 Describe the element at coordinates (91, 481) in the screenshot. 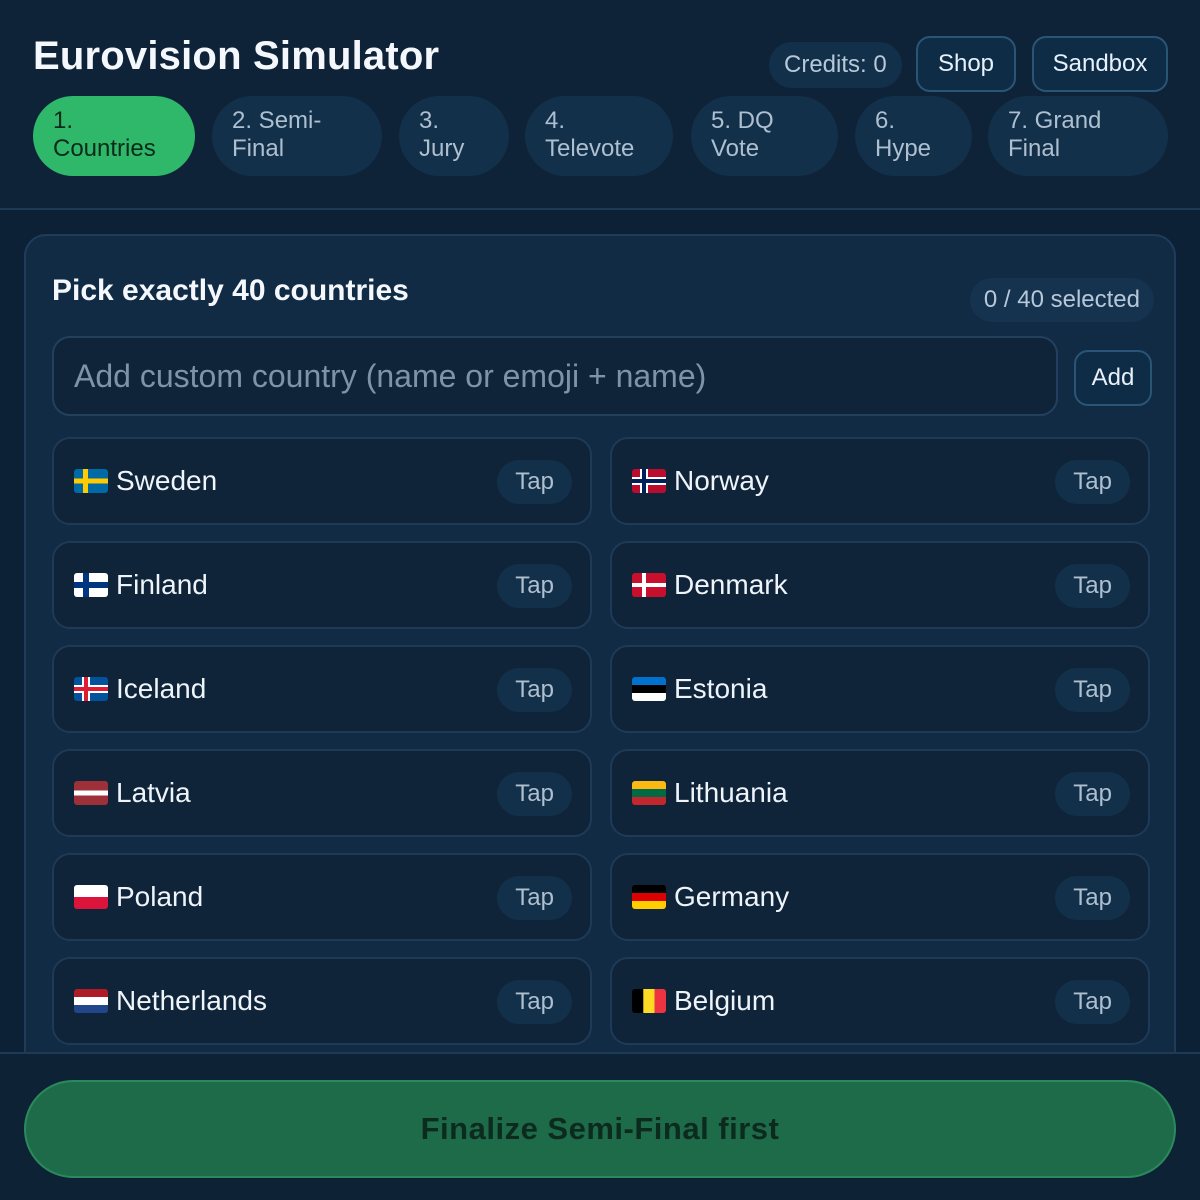

I see `sweden-flag-icon` at that location.